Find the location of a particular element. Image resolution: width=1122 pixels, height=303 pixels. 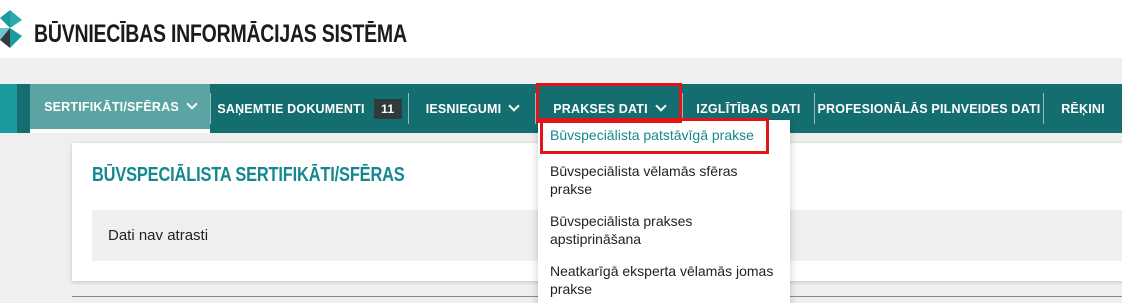

nav-item-label: PROFESIONĀLĀS PILNVEIDES DATI is located at coordinates (929, 108).